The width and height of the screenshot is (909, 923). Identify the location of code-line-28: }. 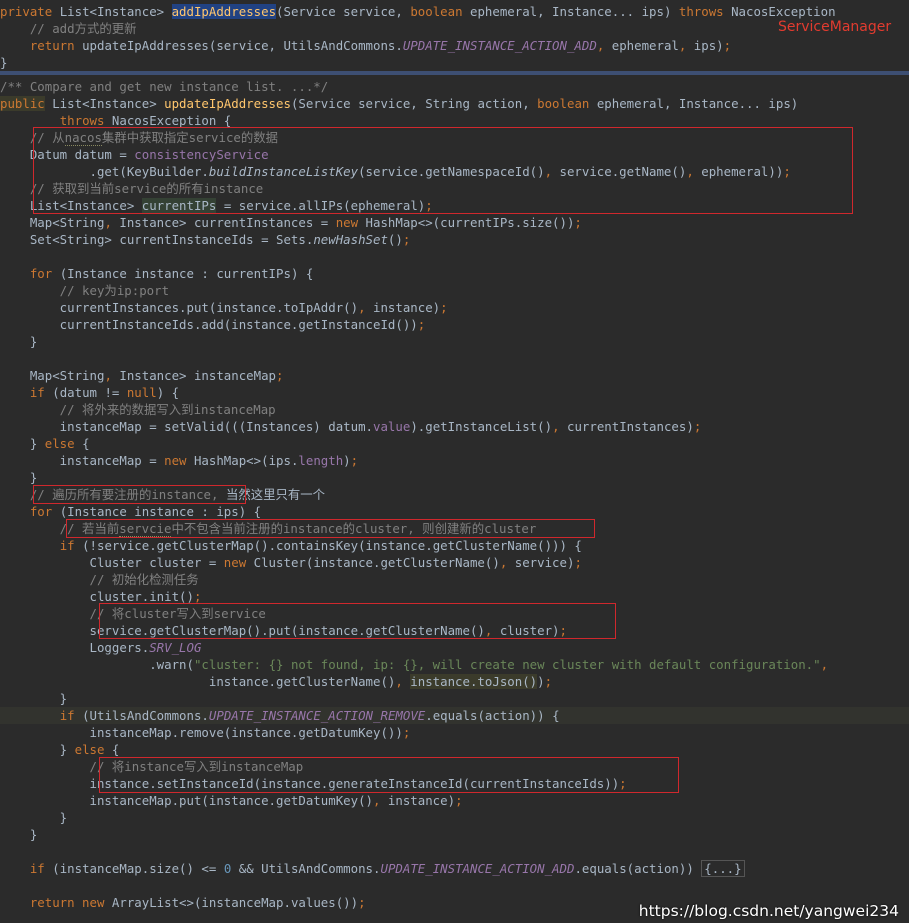
(454, 477).